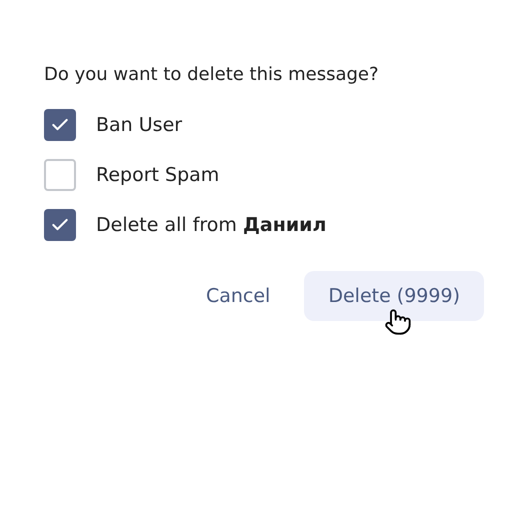 The height and width of the screenshot is (512, 512). Describe the element at coordinates (212, 75) in the screenshot. I see `dialog-question: Do you want to delete this message?` at that location.